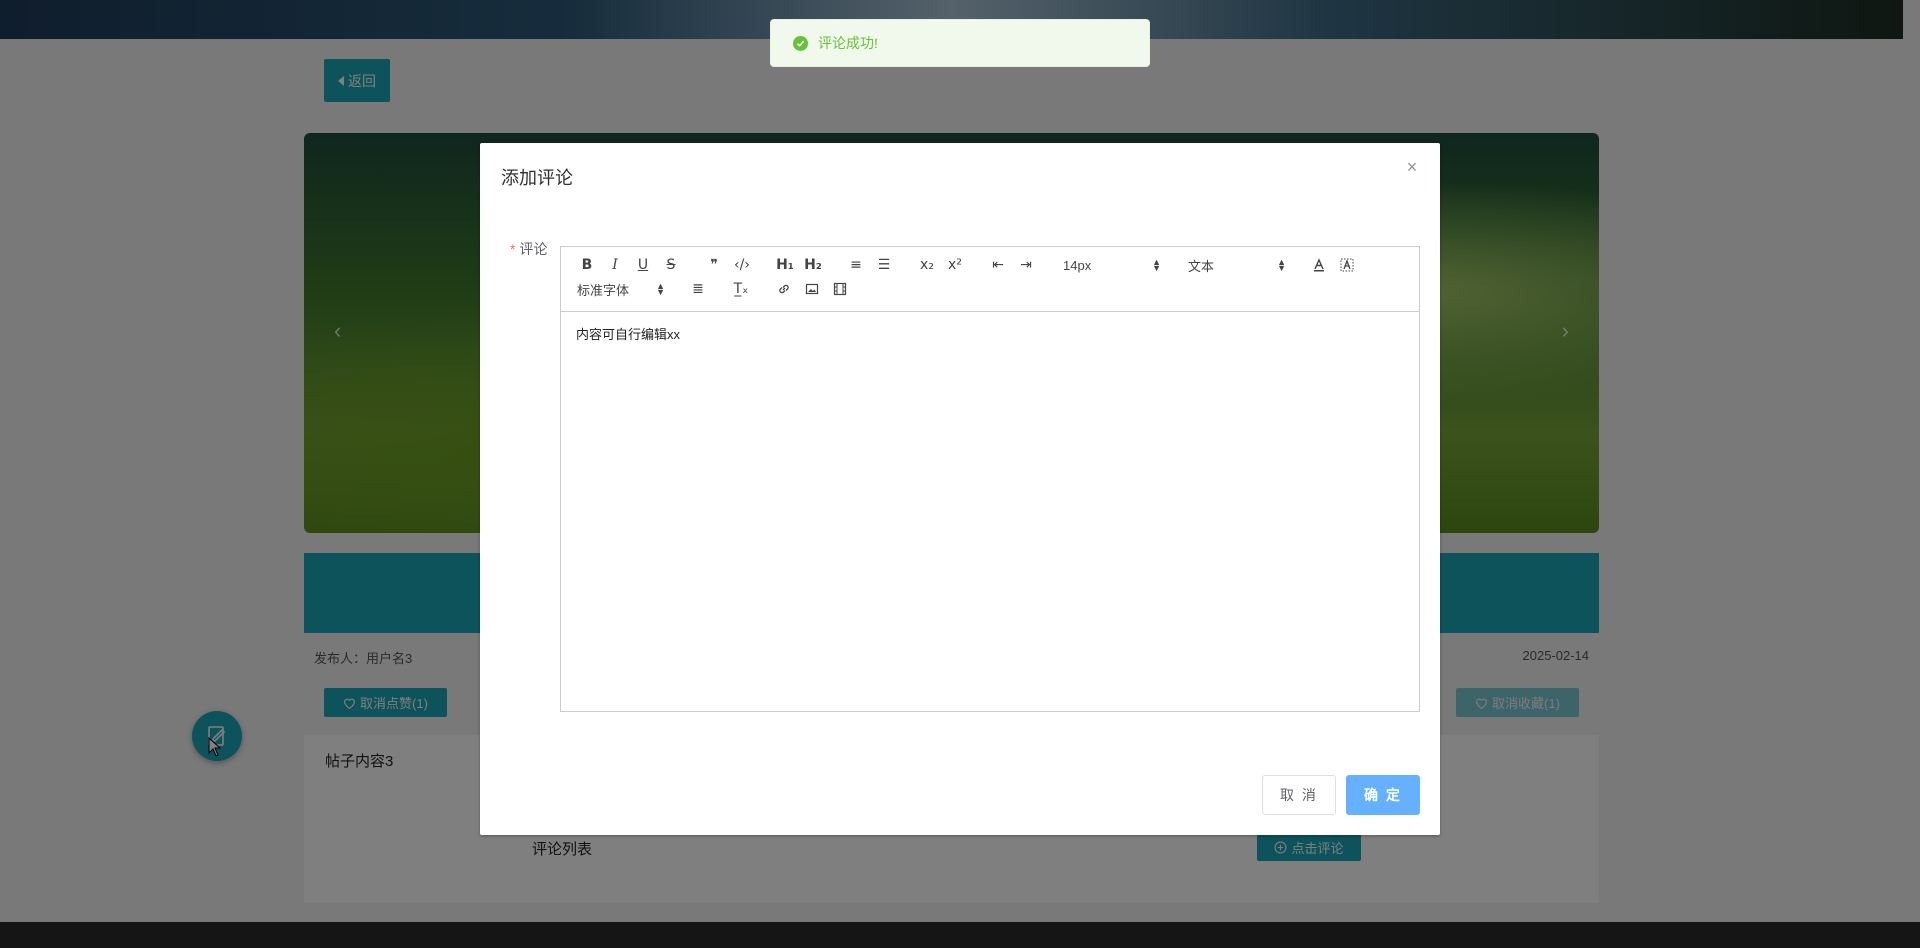  What do you see at coordinates (1383, 795) in the screenshot?
I see `confirm-button: 确 定` at bounding box center [1383, 795].